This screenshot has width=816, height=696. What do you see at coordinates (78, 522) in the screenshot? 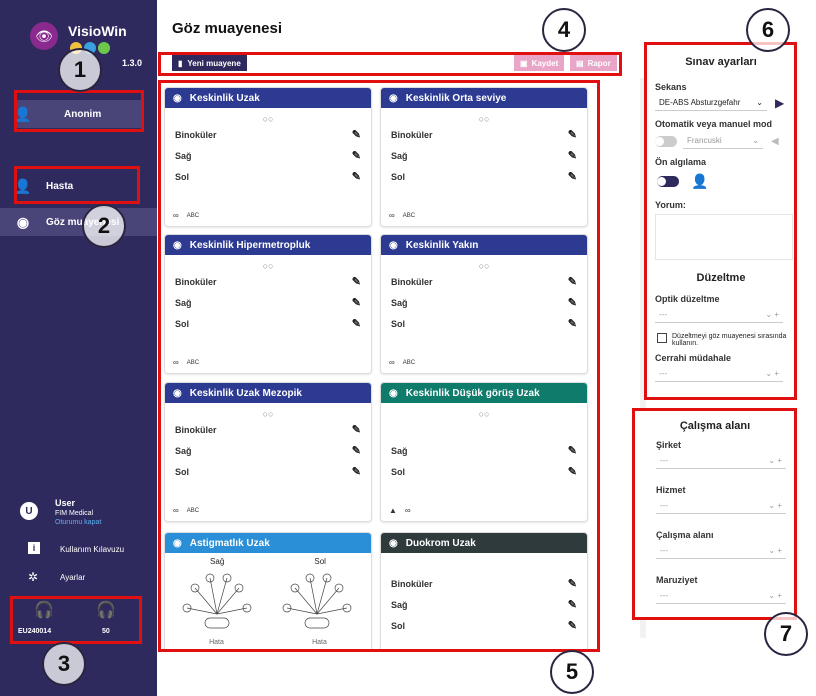
I see `logout-link: Oturumu kapat` at bounding box center [78, 522].